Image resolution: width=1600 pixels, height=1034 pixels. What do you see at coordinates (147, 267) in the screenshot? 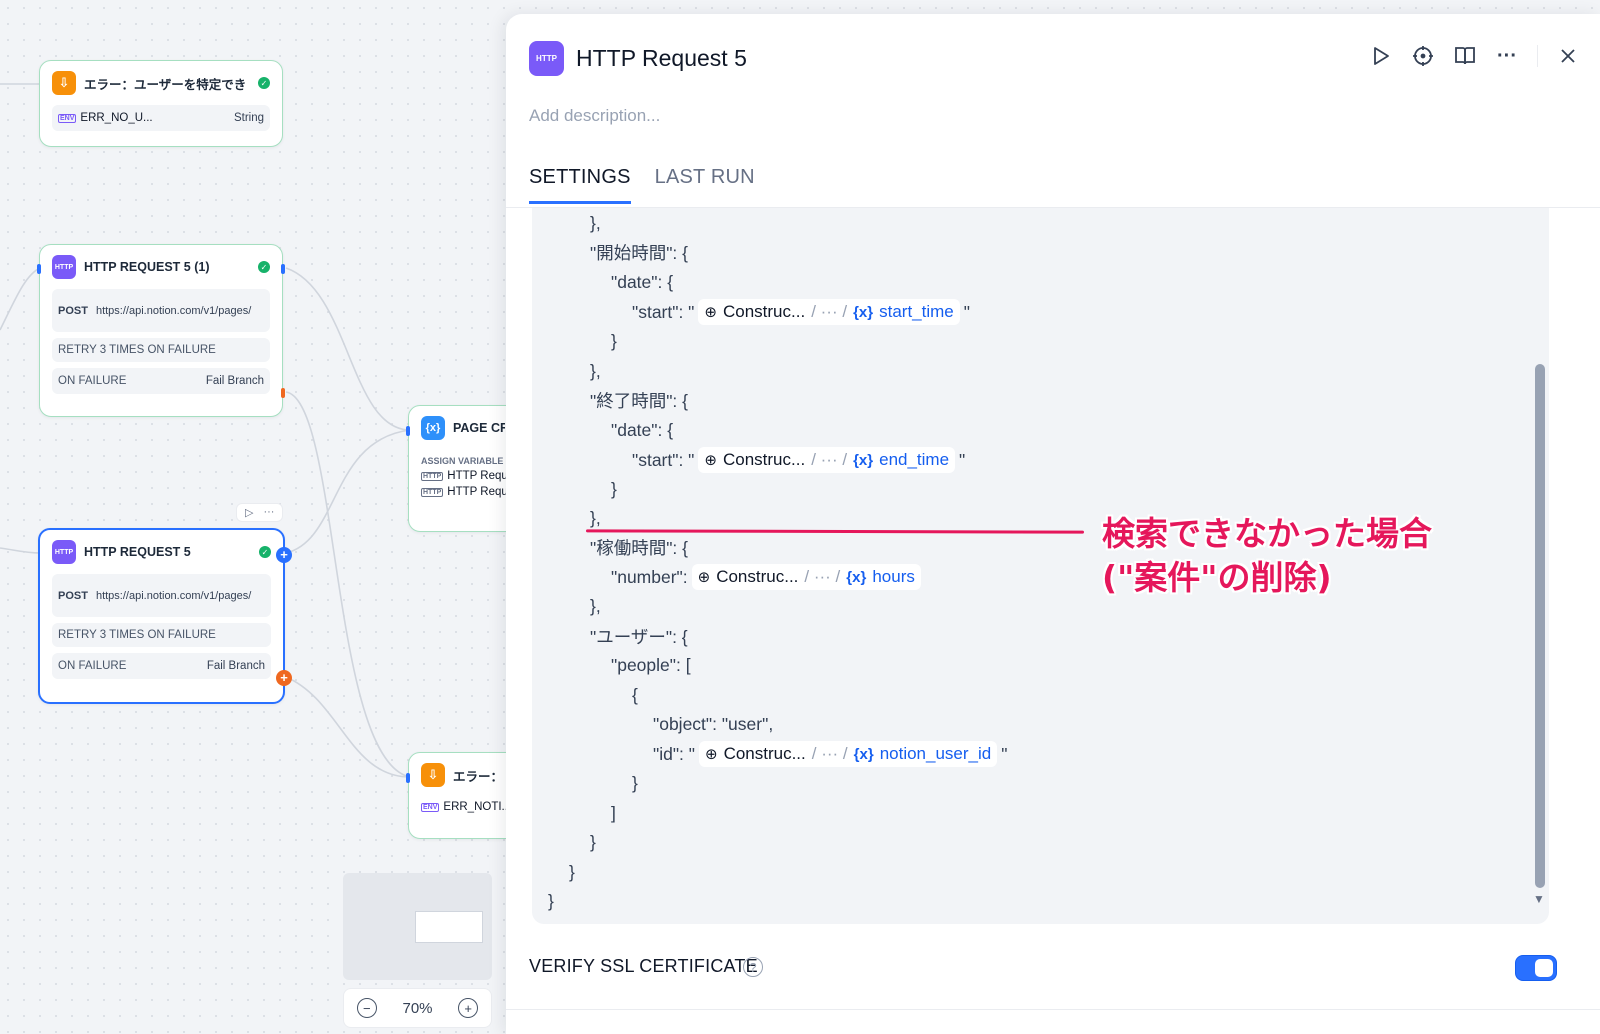
I see `node-title: HTTP REQUEST 5 (1)` at bounding box center [147, 267].